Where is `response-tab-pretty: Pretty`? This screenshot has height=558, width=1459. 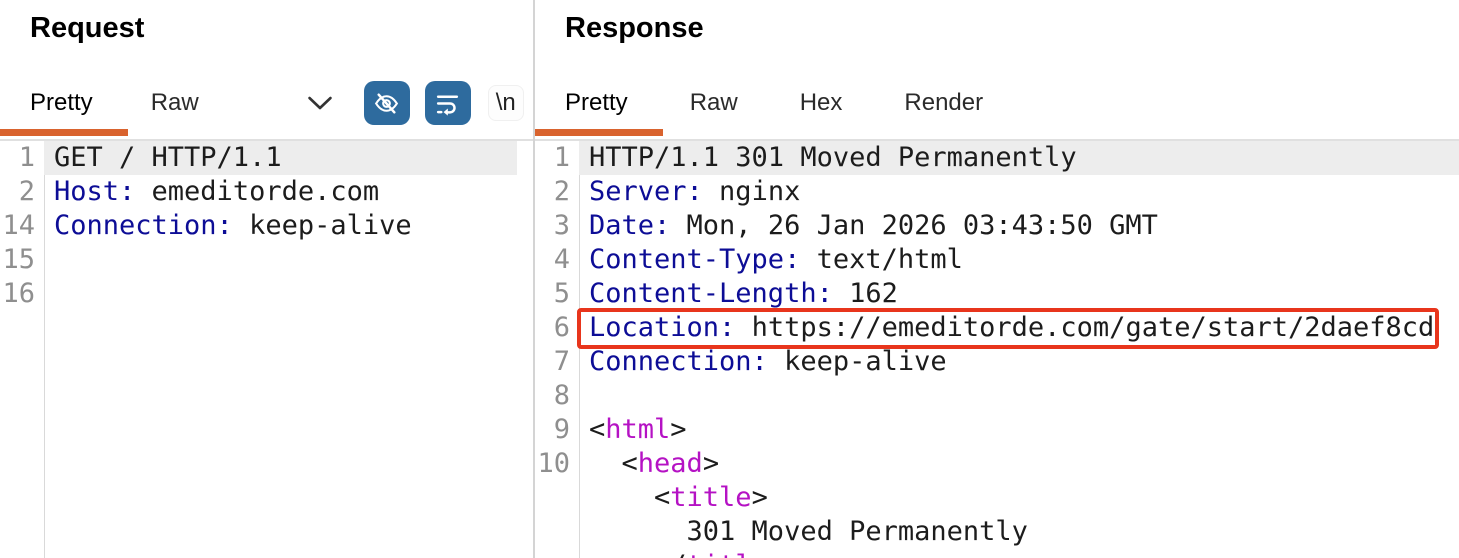 response-tab-pretty: Pretty is located at coordinates (596, 103).